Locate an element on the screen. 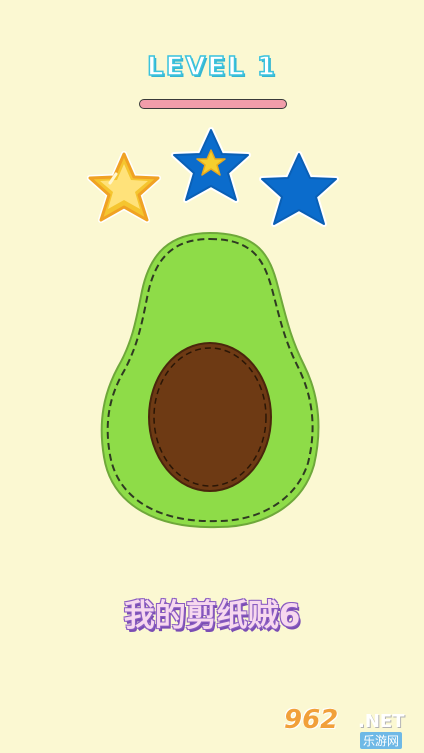  level-progress-bar is located at coordinates (213, 104).